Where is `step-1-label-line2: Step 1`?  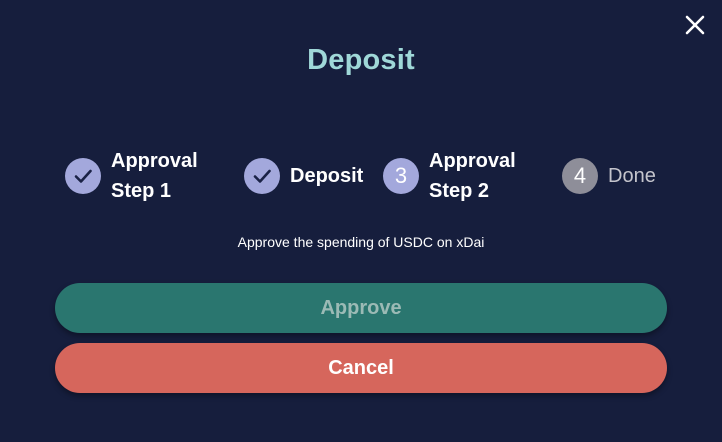 step-1-label-line2: Step 1 is located at coordinates (141, 191).